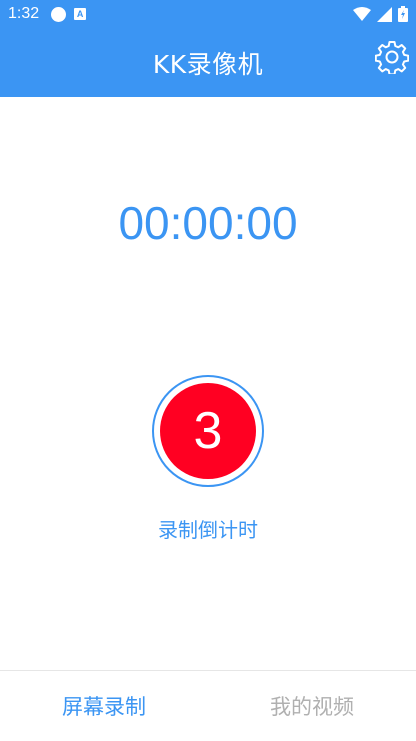  Describe the element at coordinates (362, 13) in the screenshot. I see `wifi-icon` at that location.